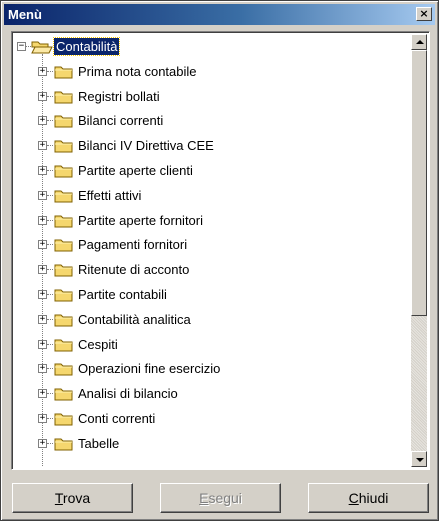 Image resolution: width=439 pixels, height=521 pixels. Describe the element at coordinates (219, 14) in the screenshot. I see `title-bar: Menù ×` at that location.